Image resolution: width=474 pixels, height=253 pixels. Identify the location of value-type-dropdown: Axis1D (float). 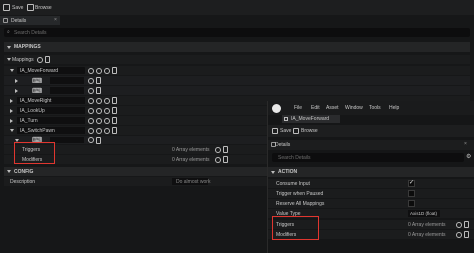
(424, 213).